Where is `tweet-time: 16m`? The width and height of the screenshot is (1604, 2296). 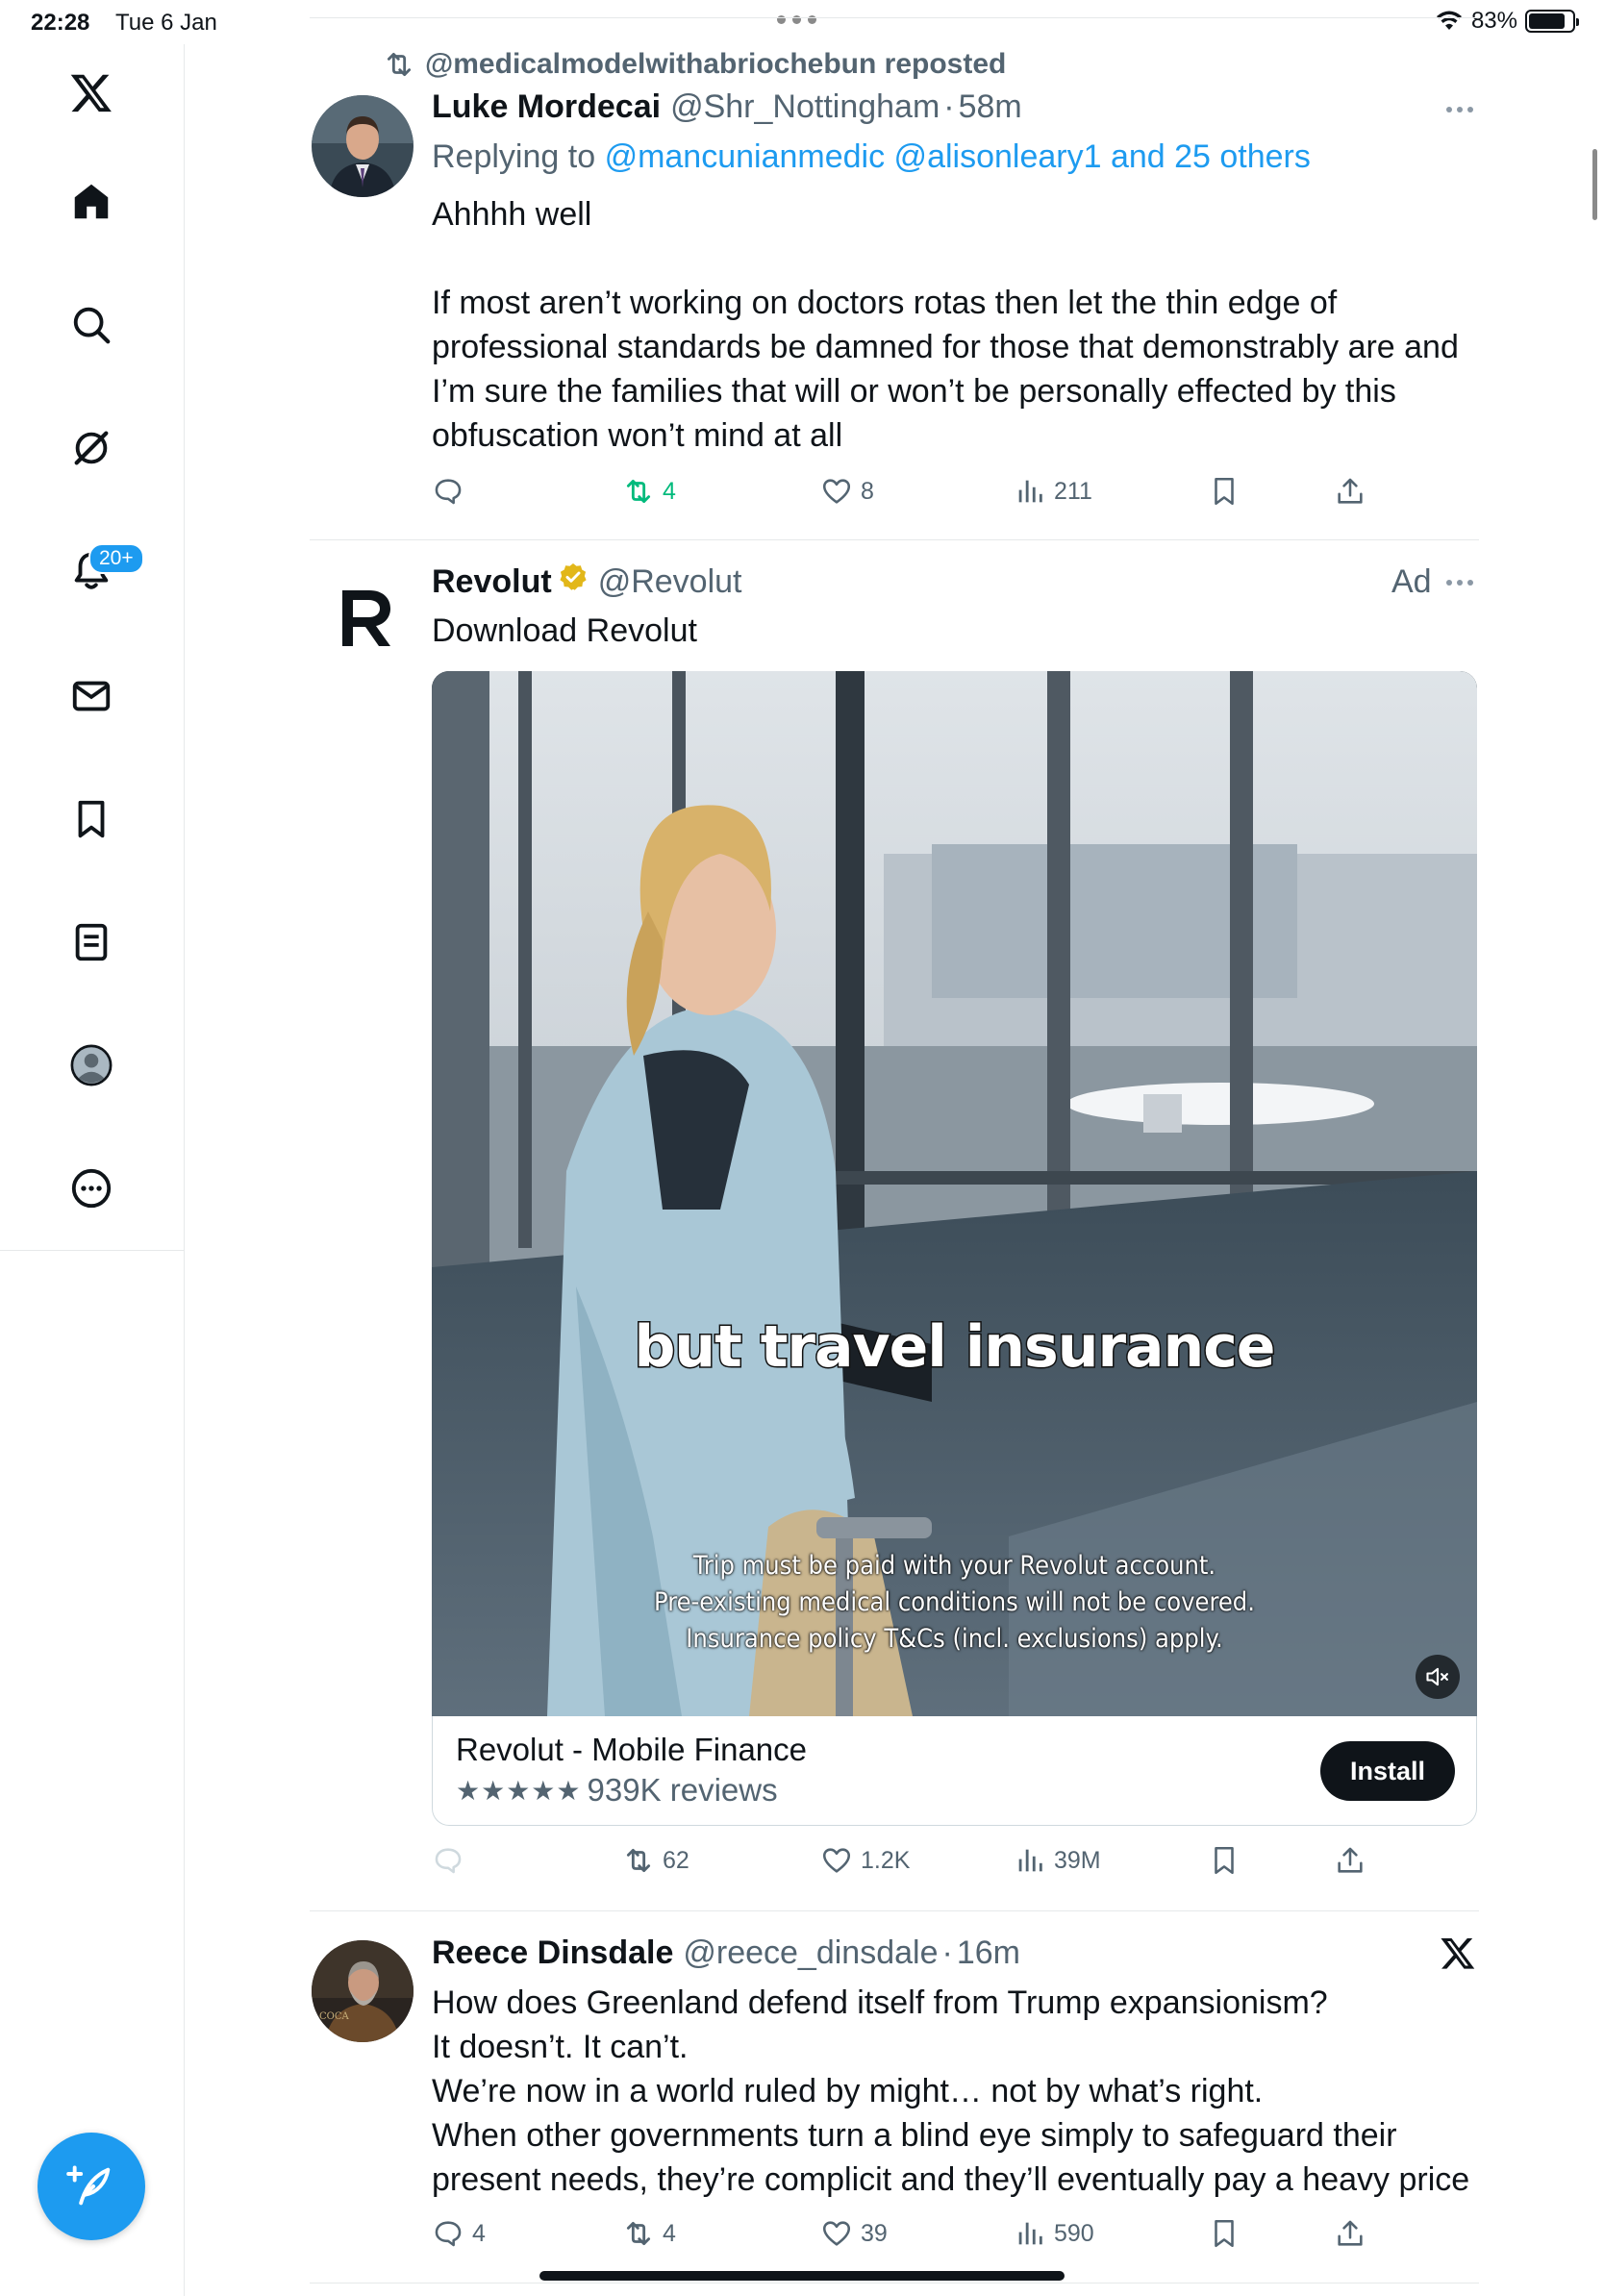
tweet-time: 16m is located at coordinates (988, 1953).